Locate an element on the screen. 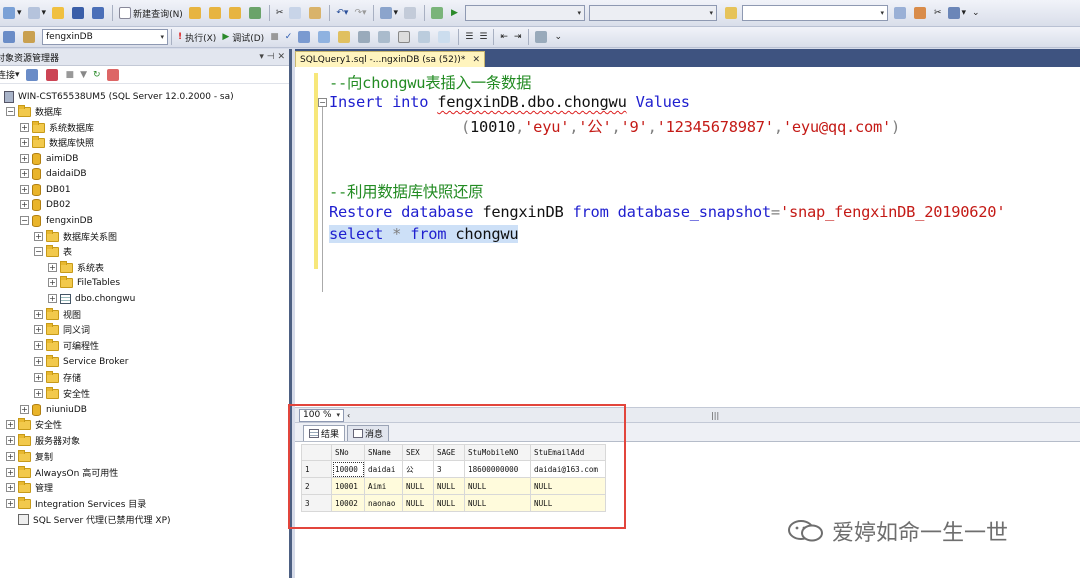 The image size is (1080, 578). tree-node-tables: − 表 is located at coordinates (53, 251).